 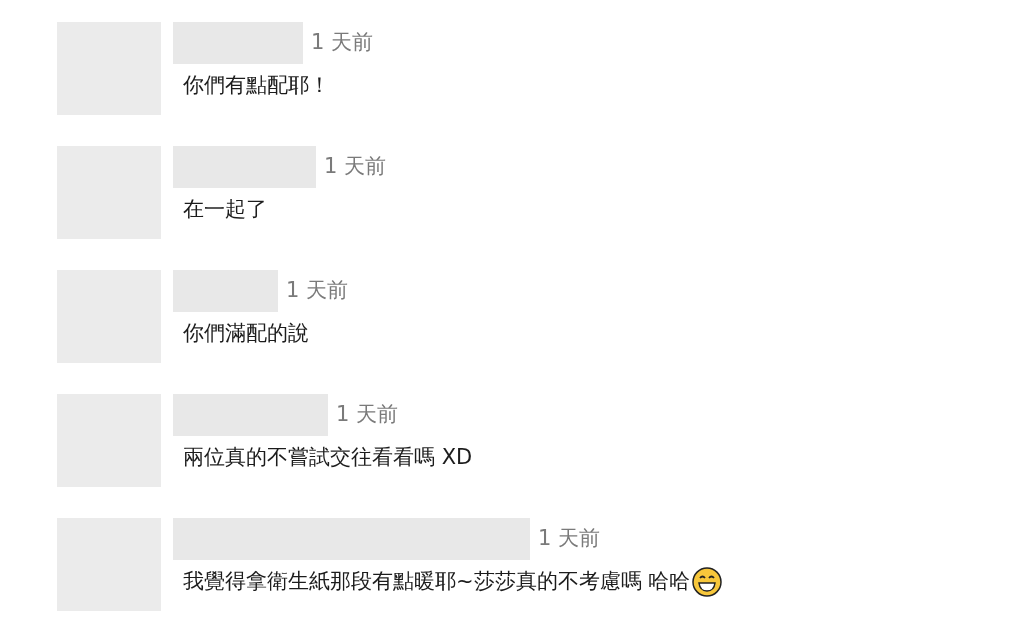 What do you see at coordinates (256, 85) in the screenshot?
I see `comment-text: 你們有點配耶！` at bounding box center [256, 85].